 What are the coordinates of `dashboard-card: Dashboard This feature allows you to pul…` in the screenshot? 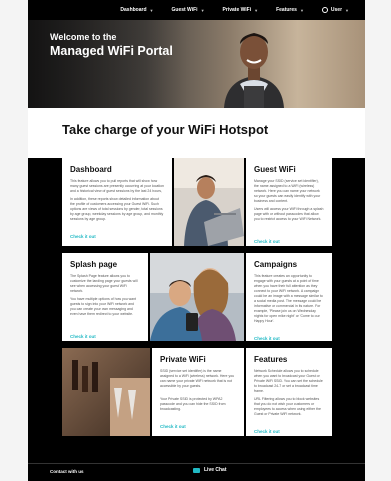 It's located at (117, 202).